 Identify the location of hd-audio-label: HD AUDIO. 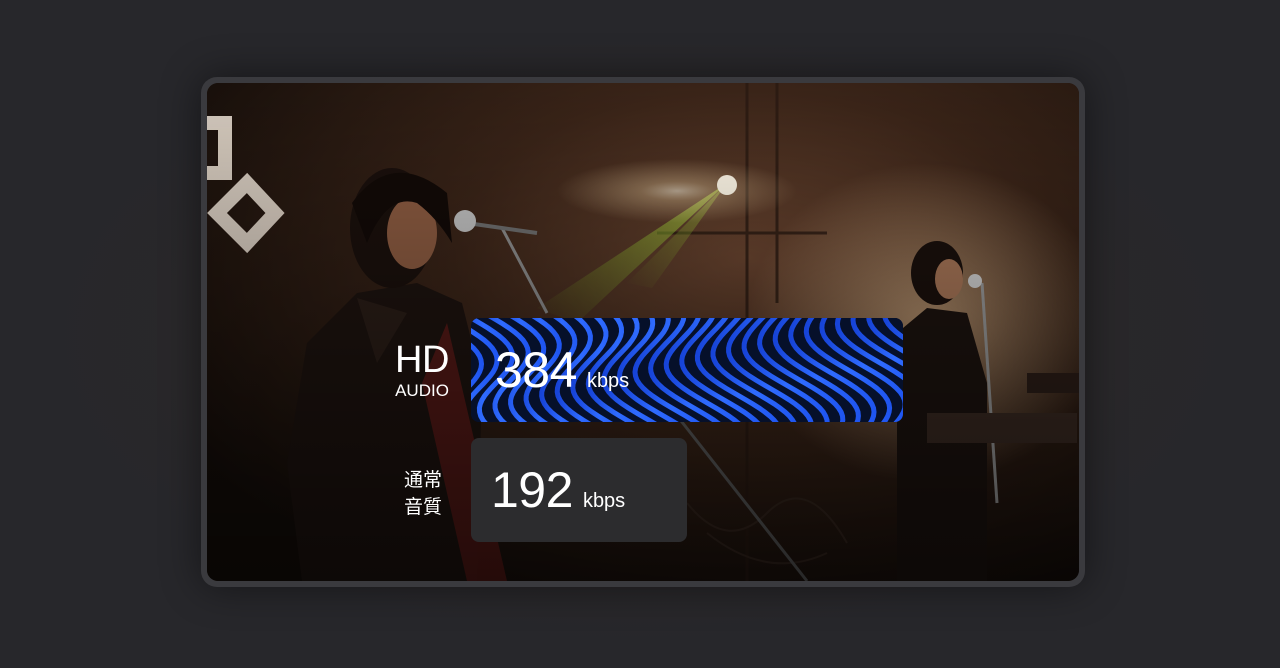
(422, 371).